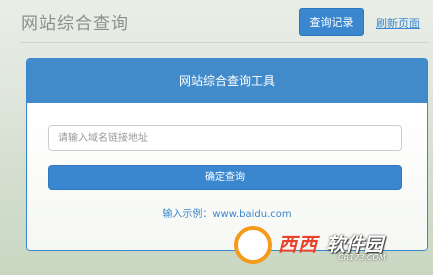 The image size is (433, 275). Describe the element at coordinates (225, 138) in the screenshot. I see `domain-url-input` at that location.